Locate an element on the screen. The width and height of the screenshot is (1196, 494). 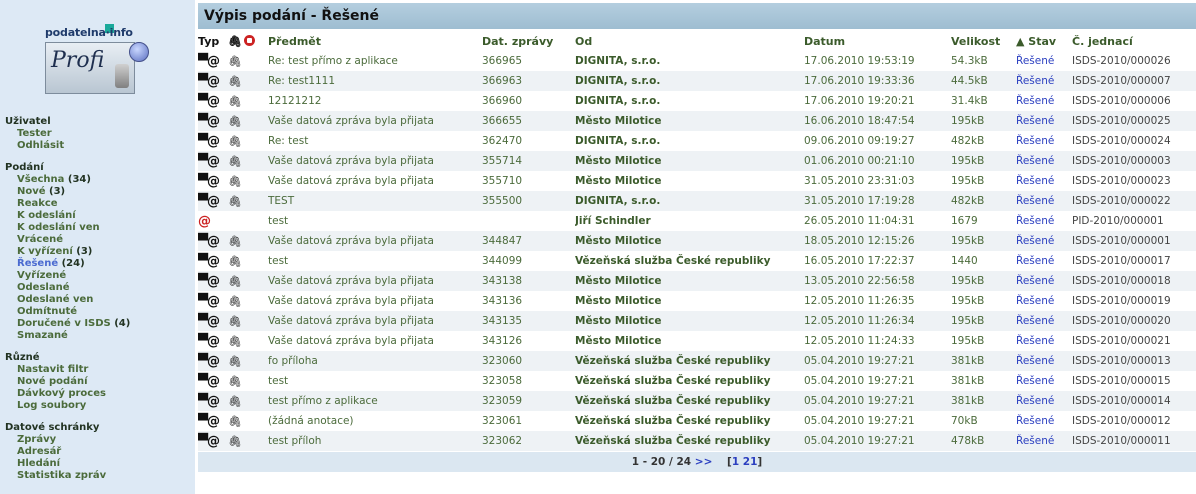
sidebar-item: Vrácené is located at coordinates (99, 240).